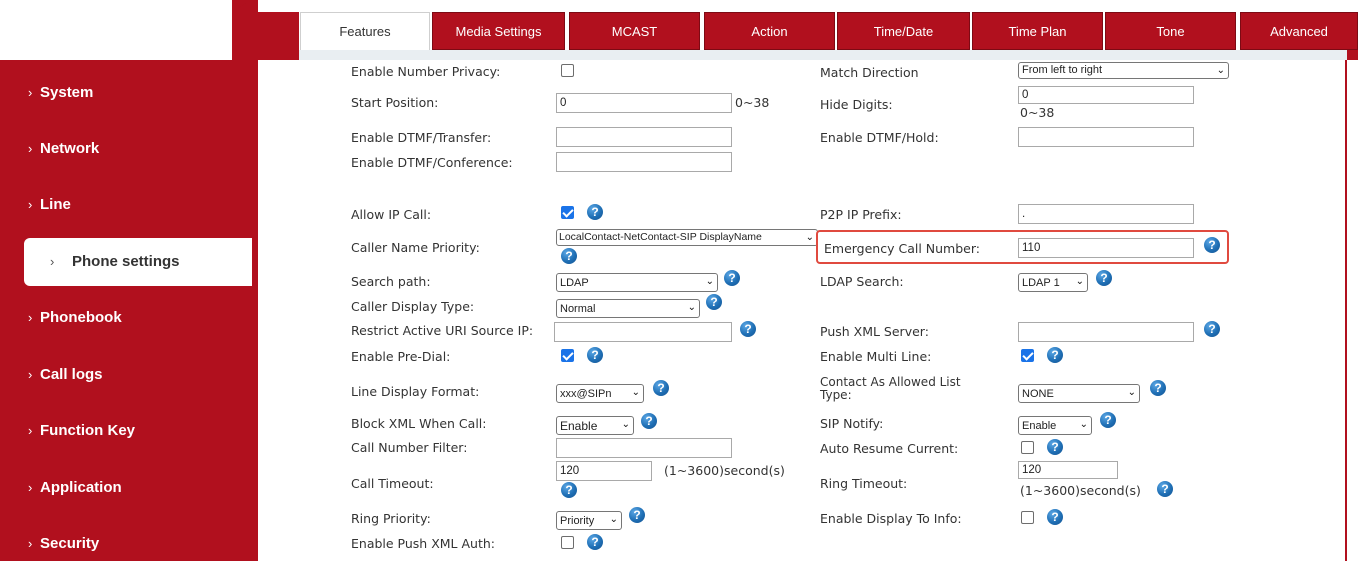  I want to click on display-to-info-checkbox, so click(1027, 517).